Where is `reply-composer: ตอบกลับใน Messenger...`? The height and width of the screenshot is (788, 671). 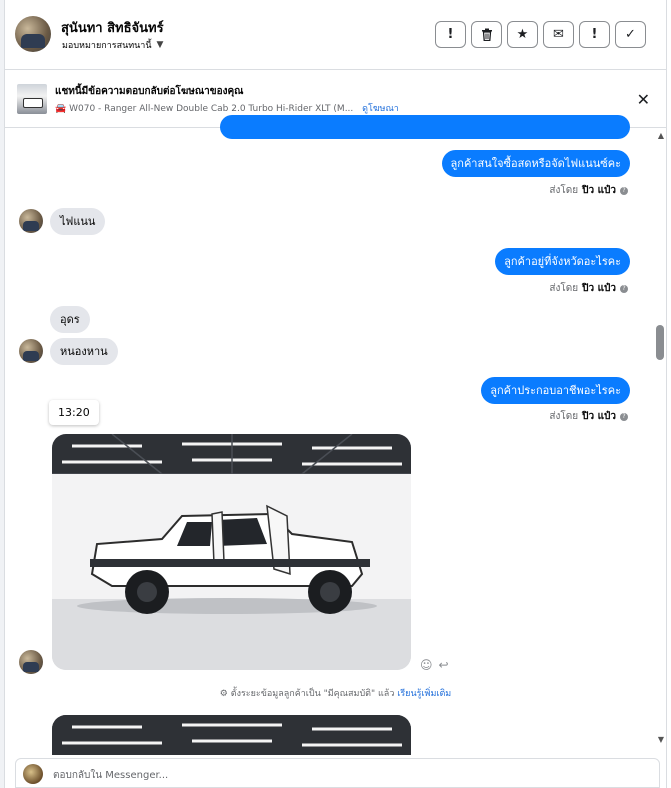 reply-composer: ตอบกลับใน Messenger... is located at coordinates (337, 773).